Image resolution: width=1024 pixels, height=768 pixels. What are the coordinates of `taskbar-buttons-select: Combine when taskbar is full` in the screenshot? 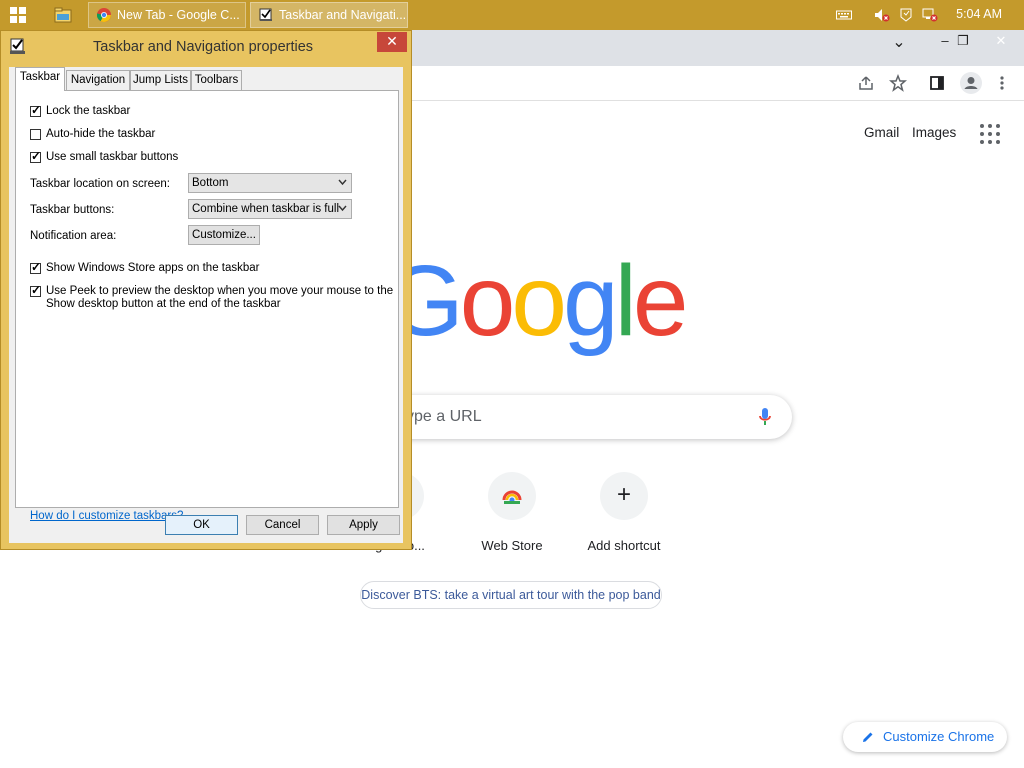 It's located at (270, 209).